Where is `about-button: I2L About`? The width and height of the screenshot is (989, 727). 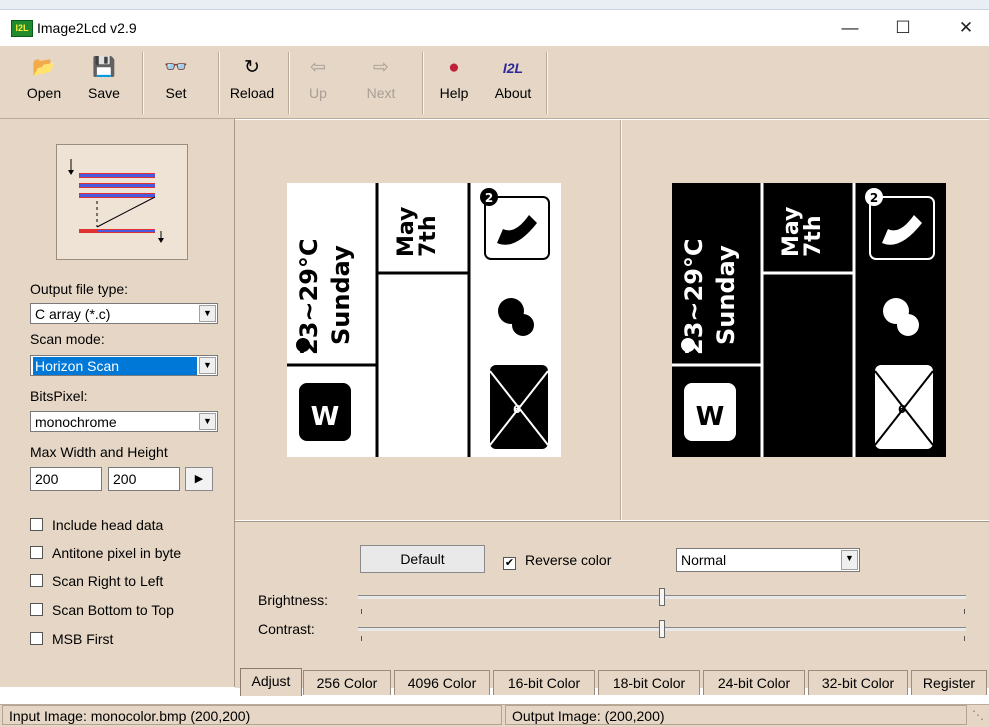
about-button: I2L About is located at coordinates (513, 85).